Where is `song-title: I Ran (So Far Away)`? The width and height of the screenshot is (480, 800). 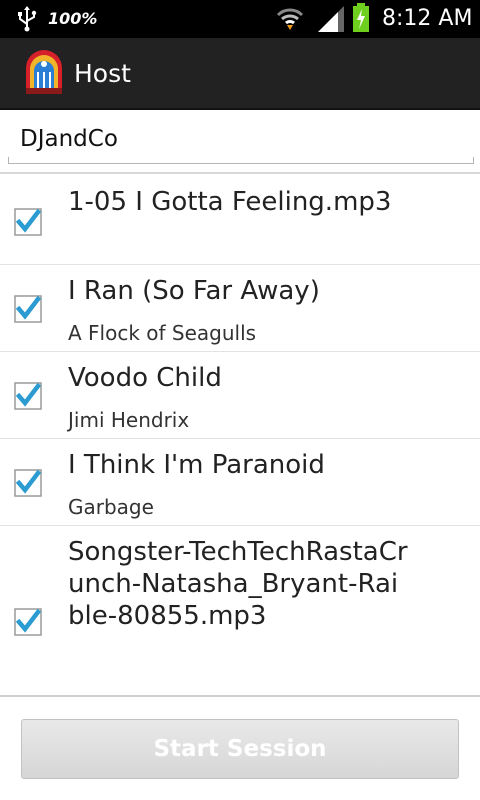 song-title: I Ran (So Far Away) is located at coordinates (194, 291).